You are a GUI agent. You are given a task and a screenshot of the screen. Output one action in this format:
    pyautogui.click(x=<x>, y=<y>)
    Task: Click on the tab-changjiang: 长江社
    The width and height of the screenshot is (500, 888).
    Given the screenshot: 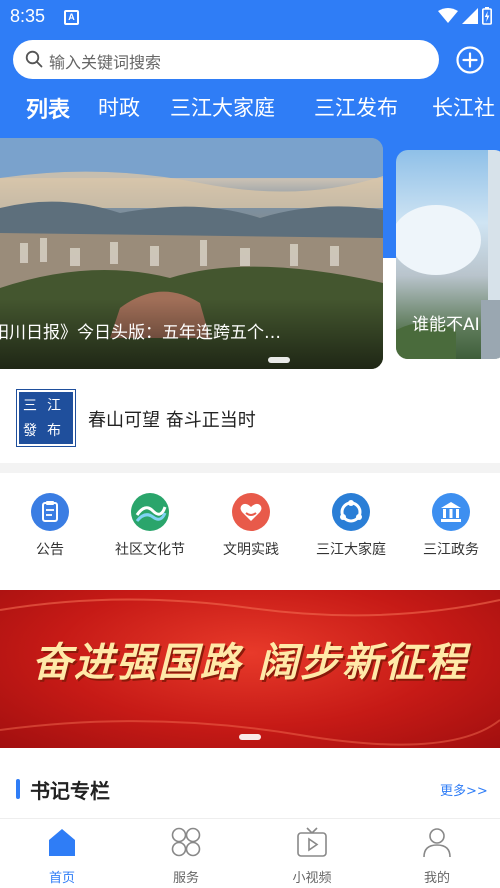 What is the action you would take?
    pyautogui.click(x=463, y=107)
    